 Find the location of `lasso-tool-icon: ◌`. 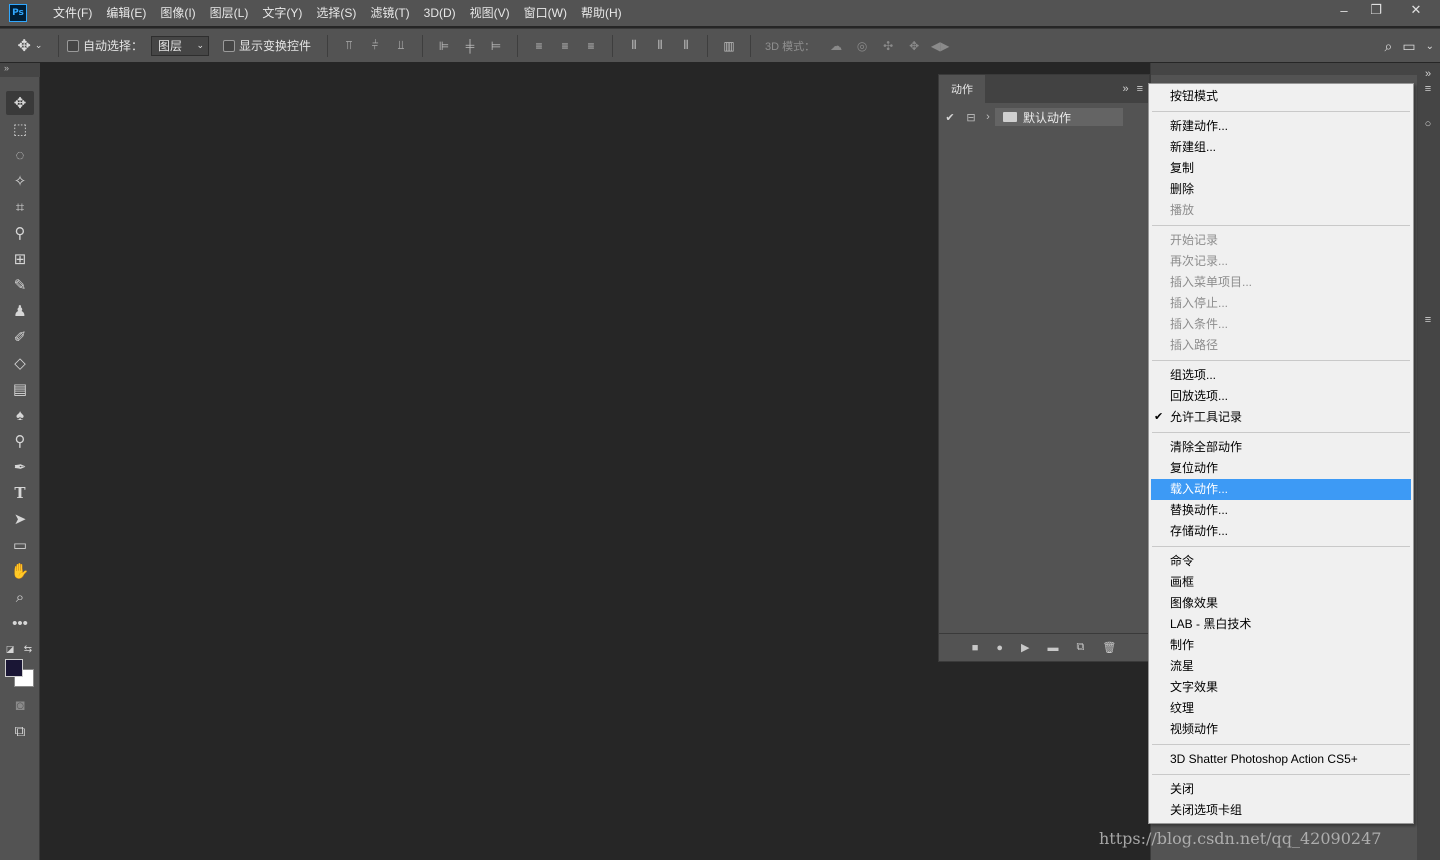

lasso-tool-icon: ◌ is located at coordinates (20, 155).